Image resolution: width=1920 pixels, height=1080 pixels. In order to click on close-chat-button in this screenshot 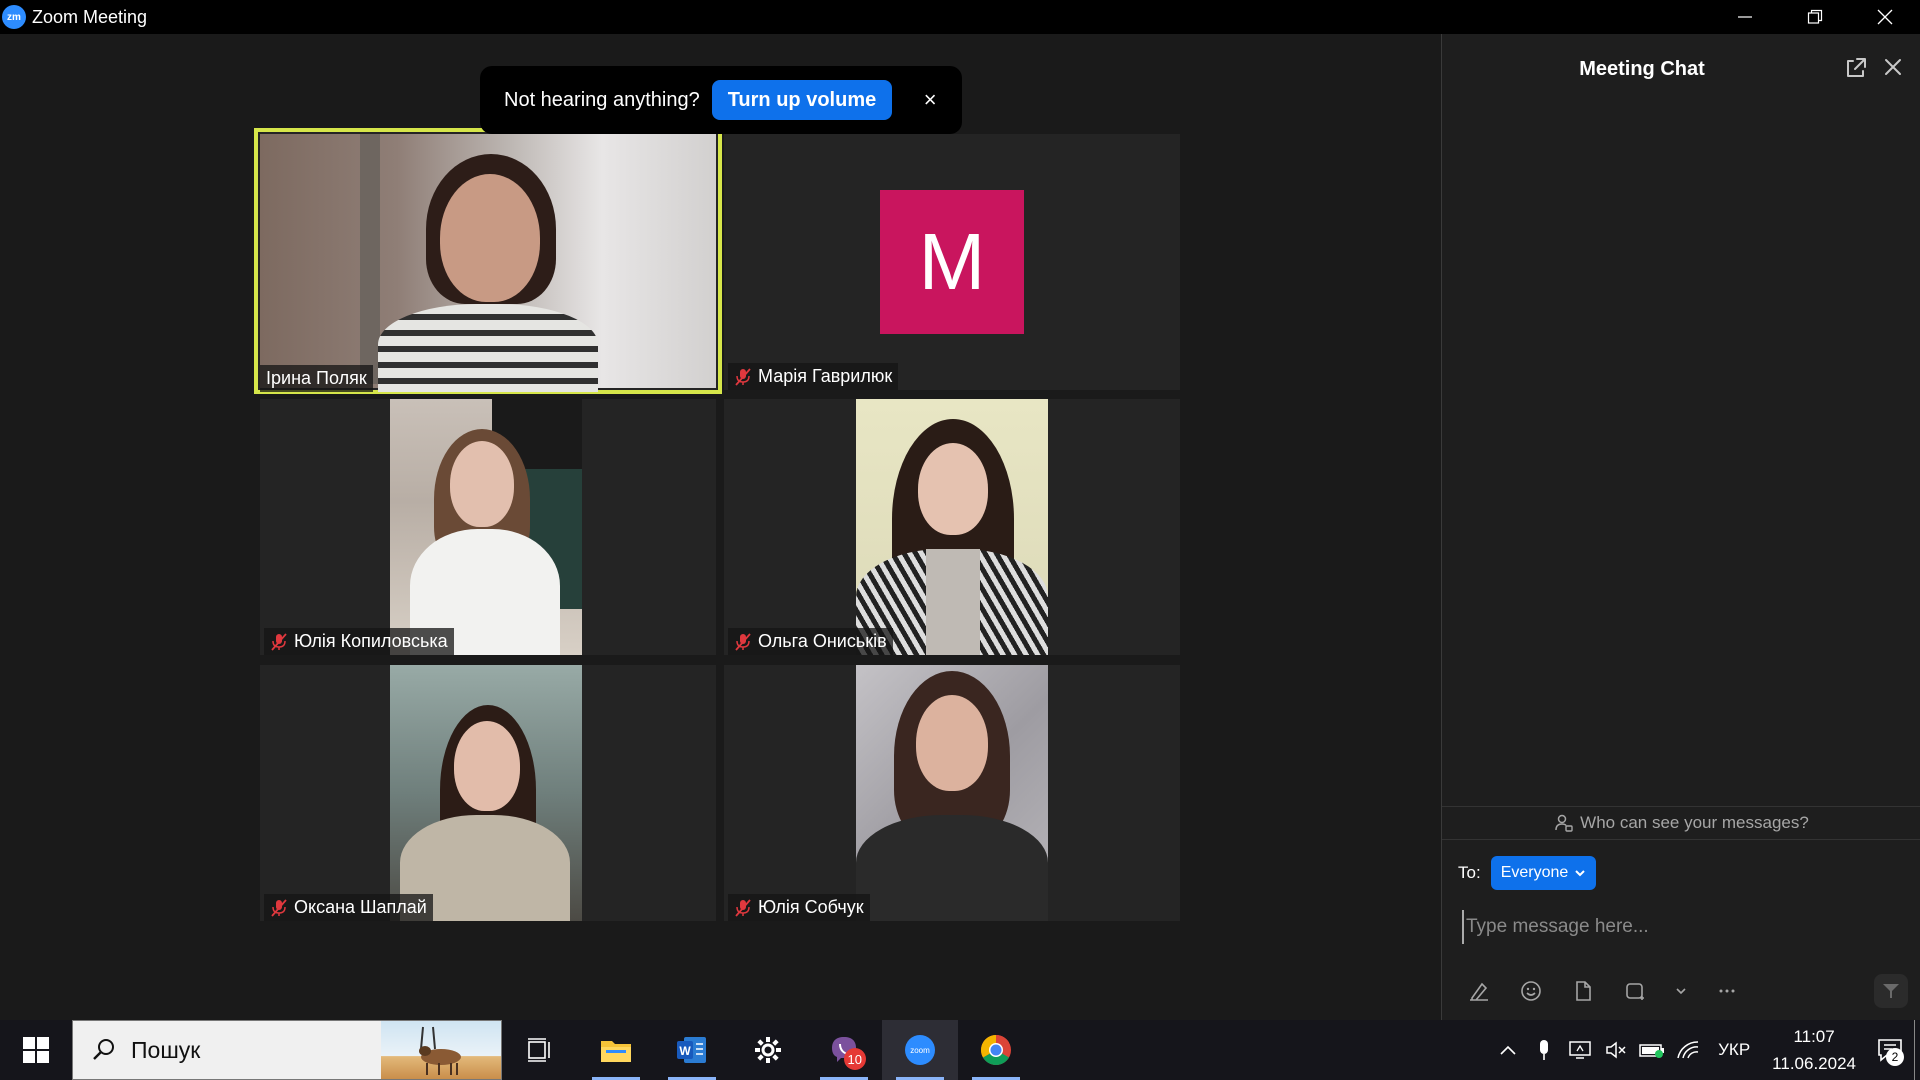, I will do `click(1895, 69)`.